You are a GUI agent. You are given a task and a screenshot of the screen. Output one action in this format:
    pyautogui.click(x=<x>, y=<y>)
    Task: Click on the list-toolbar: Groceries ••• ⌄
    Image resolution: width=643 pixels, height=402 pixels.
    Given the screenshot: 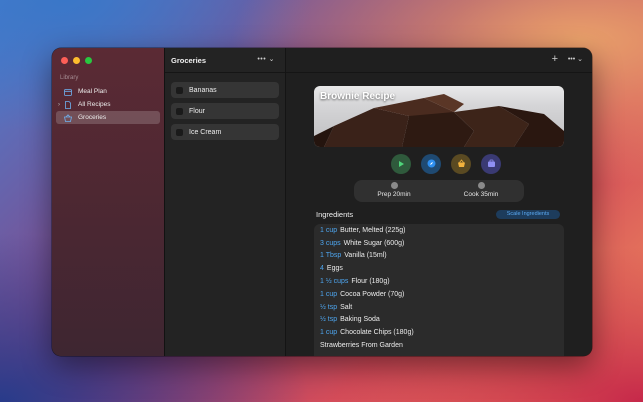 What is the action you would take?
    pyautogui.click(x=225, y=60)
    